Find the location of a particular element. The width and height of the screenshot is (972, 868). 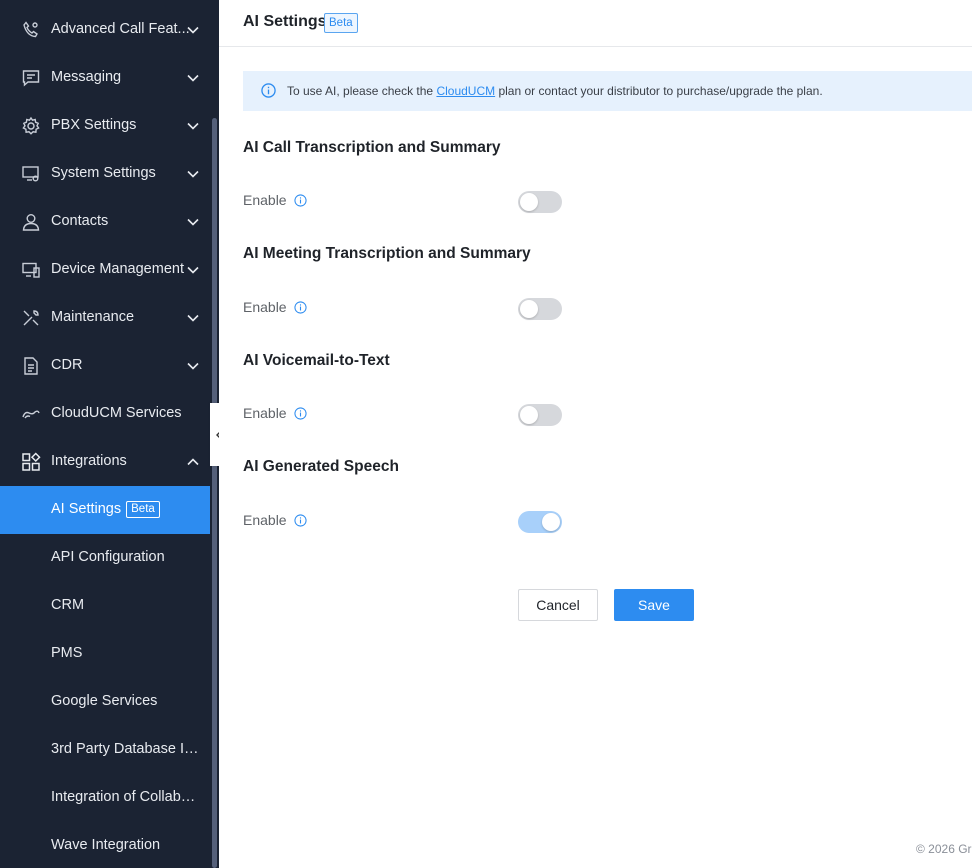

chevron-up-icon is located at coordinates (193, 462).